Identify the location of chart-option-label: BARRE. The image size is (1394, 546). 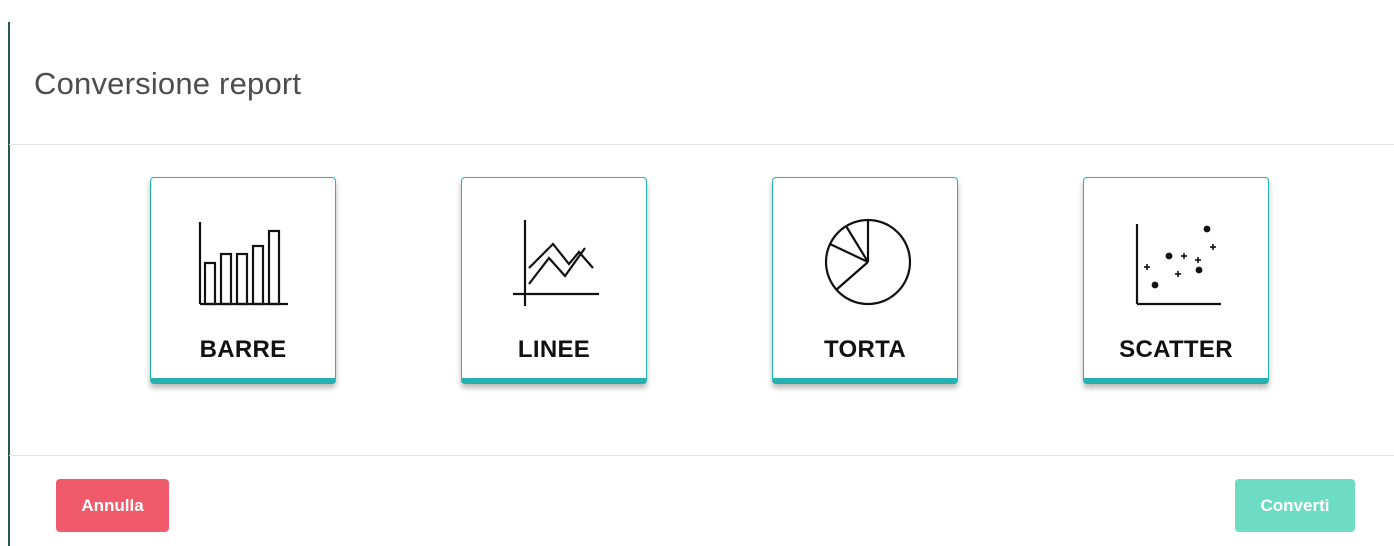
(243, 349).